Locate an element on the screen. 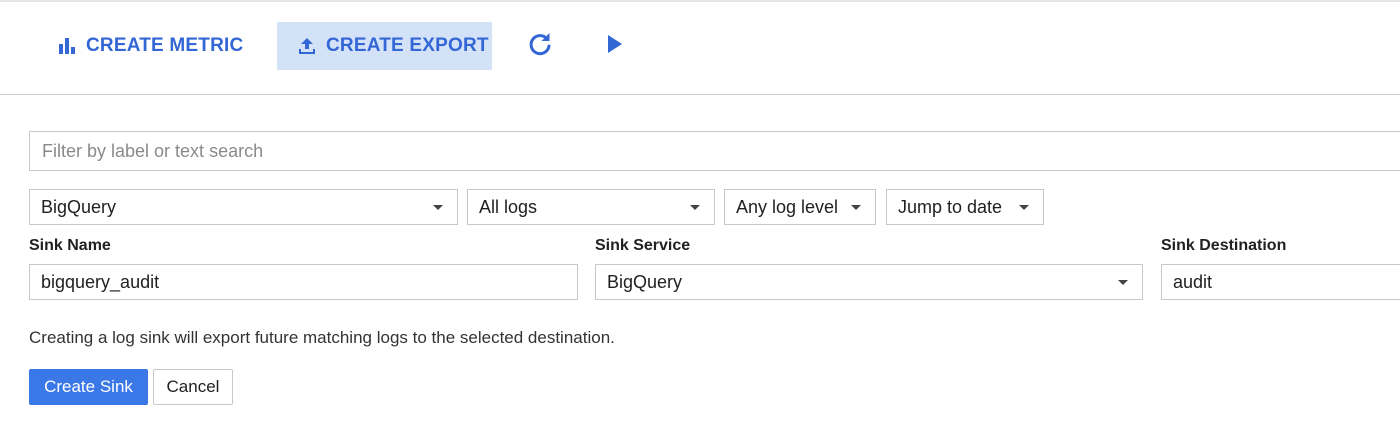 Image resolution: width=1400 pixels, height=432 pixels. logs-dropdown: All logs is located at coordinates (591, 207).